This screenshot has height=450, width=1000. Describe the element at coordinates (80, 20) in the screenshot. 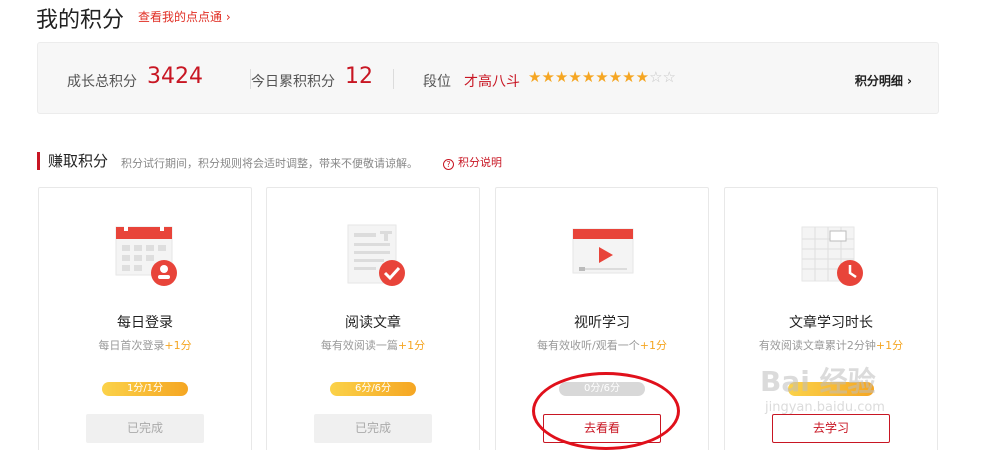

I see `page-title: 我的积分` at that location.